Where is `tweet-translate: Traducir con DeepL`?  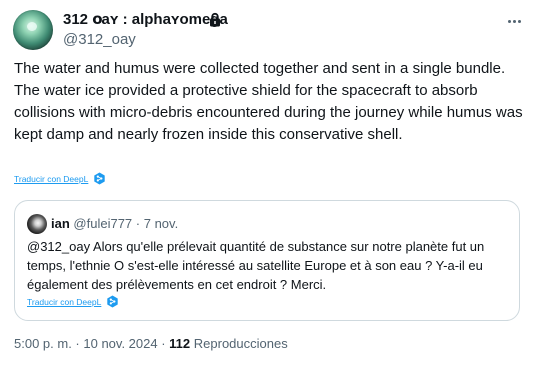
tweet-translate: Traducir con DeepL is located at coordinates (60, 178).